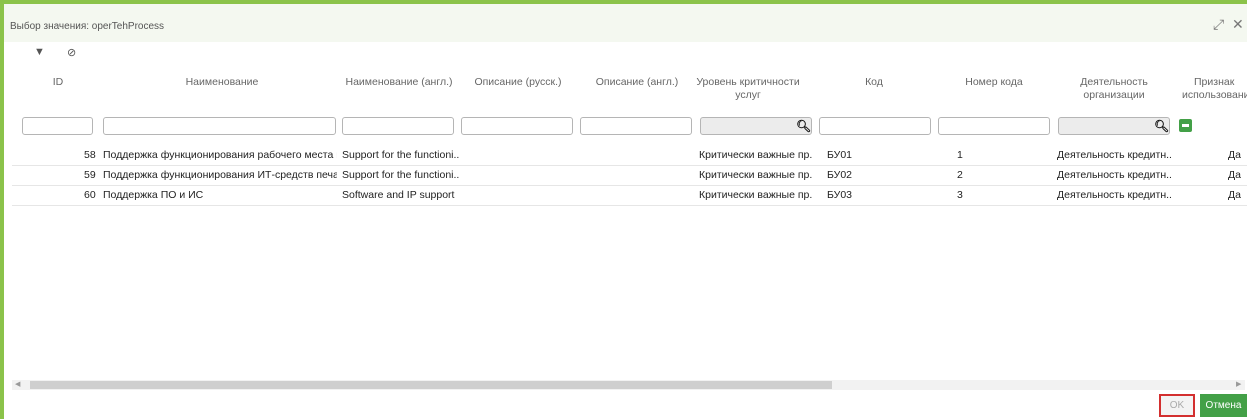 Image resolution: width=1247 pixels, height=419 pixels. Describe the element at coordinates (431, 385) in the screenshot. I see `scrollbar-thumb` at that location.